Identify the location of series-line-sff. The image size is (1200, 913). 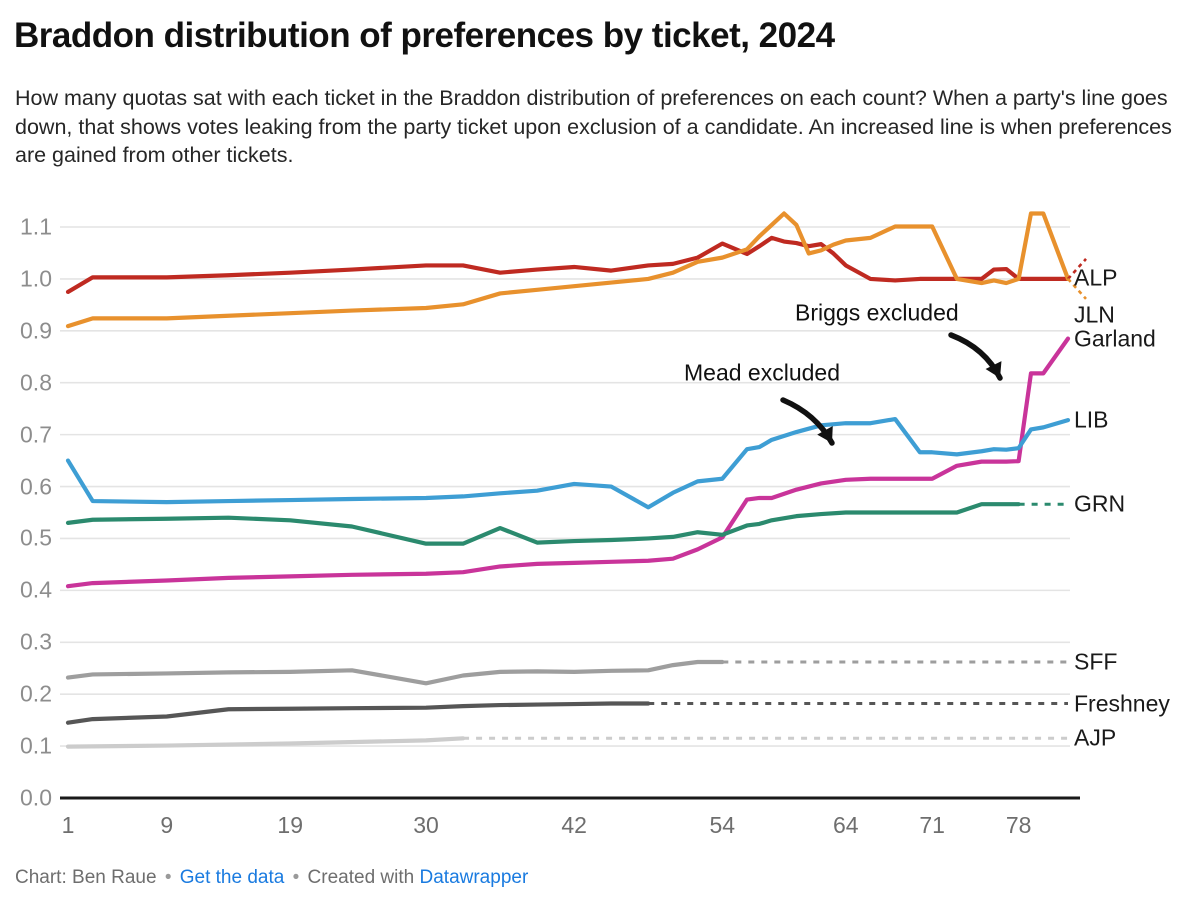
(395, 672).